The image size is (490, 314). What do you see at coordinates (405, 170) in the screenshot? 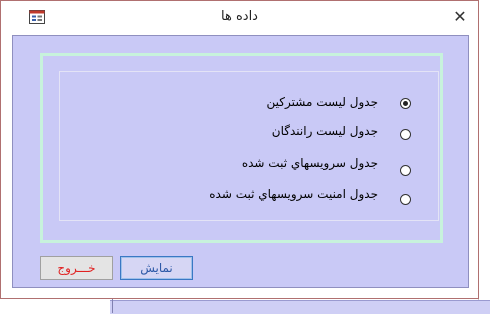
I see `radio-services` at bounding box center [405, 170].